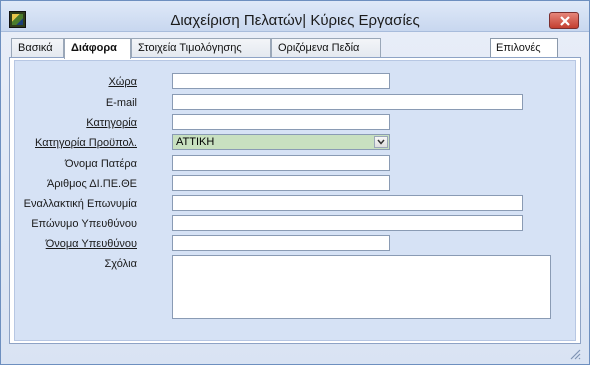 Image resolution: width=590 pixels, height=365 pixels. Describe the element at coordinates (97, 48) in the screenshot. I see `tab-misc: Διάφορα` at that location.